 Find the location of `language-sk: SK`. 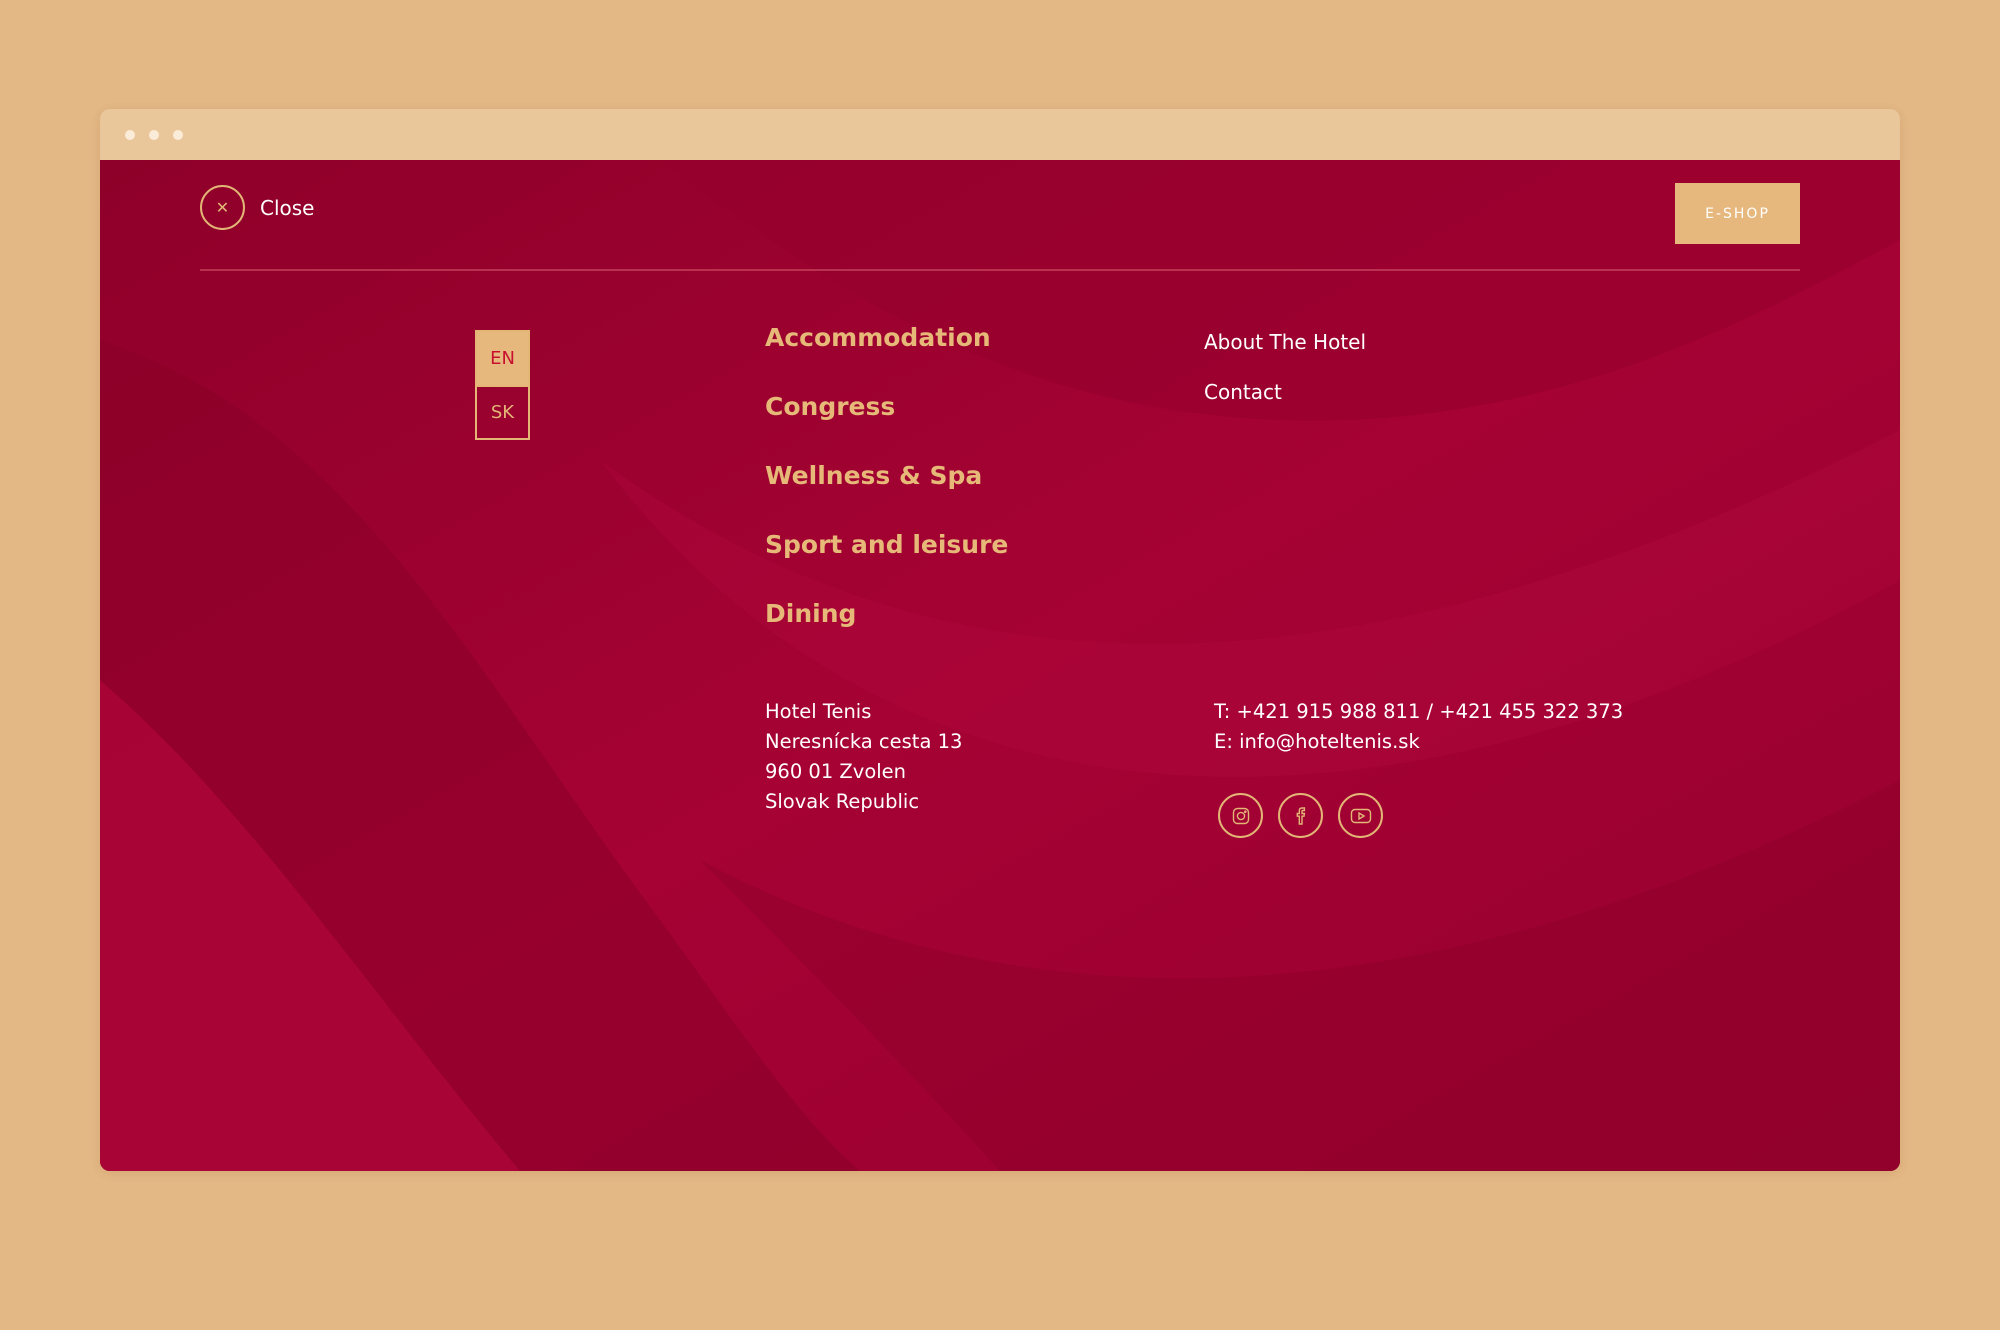

language-sk: SK is located at coordinates (502, 411).